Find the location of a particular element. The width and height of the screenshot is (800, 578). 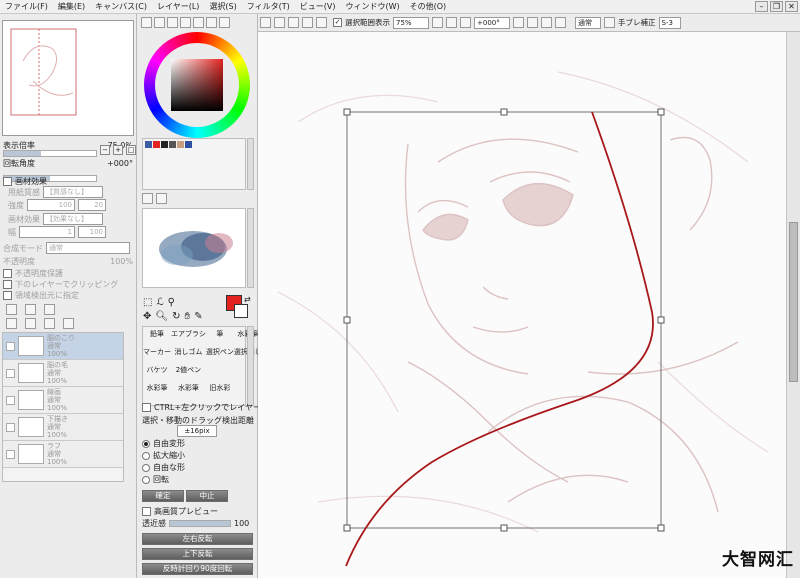

scratchpad-pick-icon is located at coordinates (161, 198).